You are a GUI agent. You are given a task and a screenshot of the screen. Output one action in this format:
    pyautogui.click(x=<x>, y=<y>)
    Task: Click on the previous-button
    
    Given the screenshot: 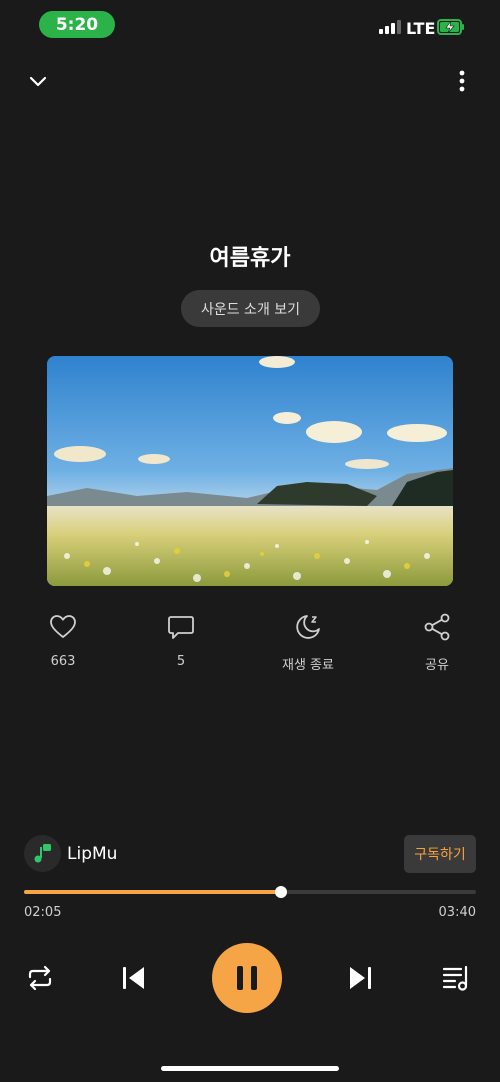 What is the action you would take?
    pyautogui.click(x=134, y=978)
    